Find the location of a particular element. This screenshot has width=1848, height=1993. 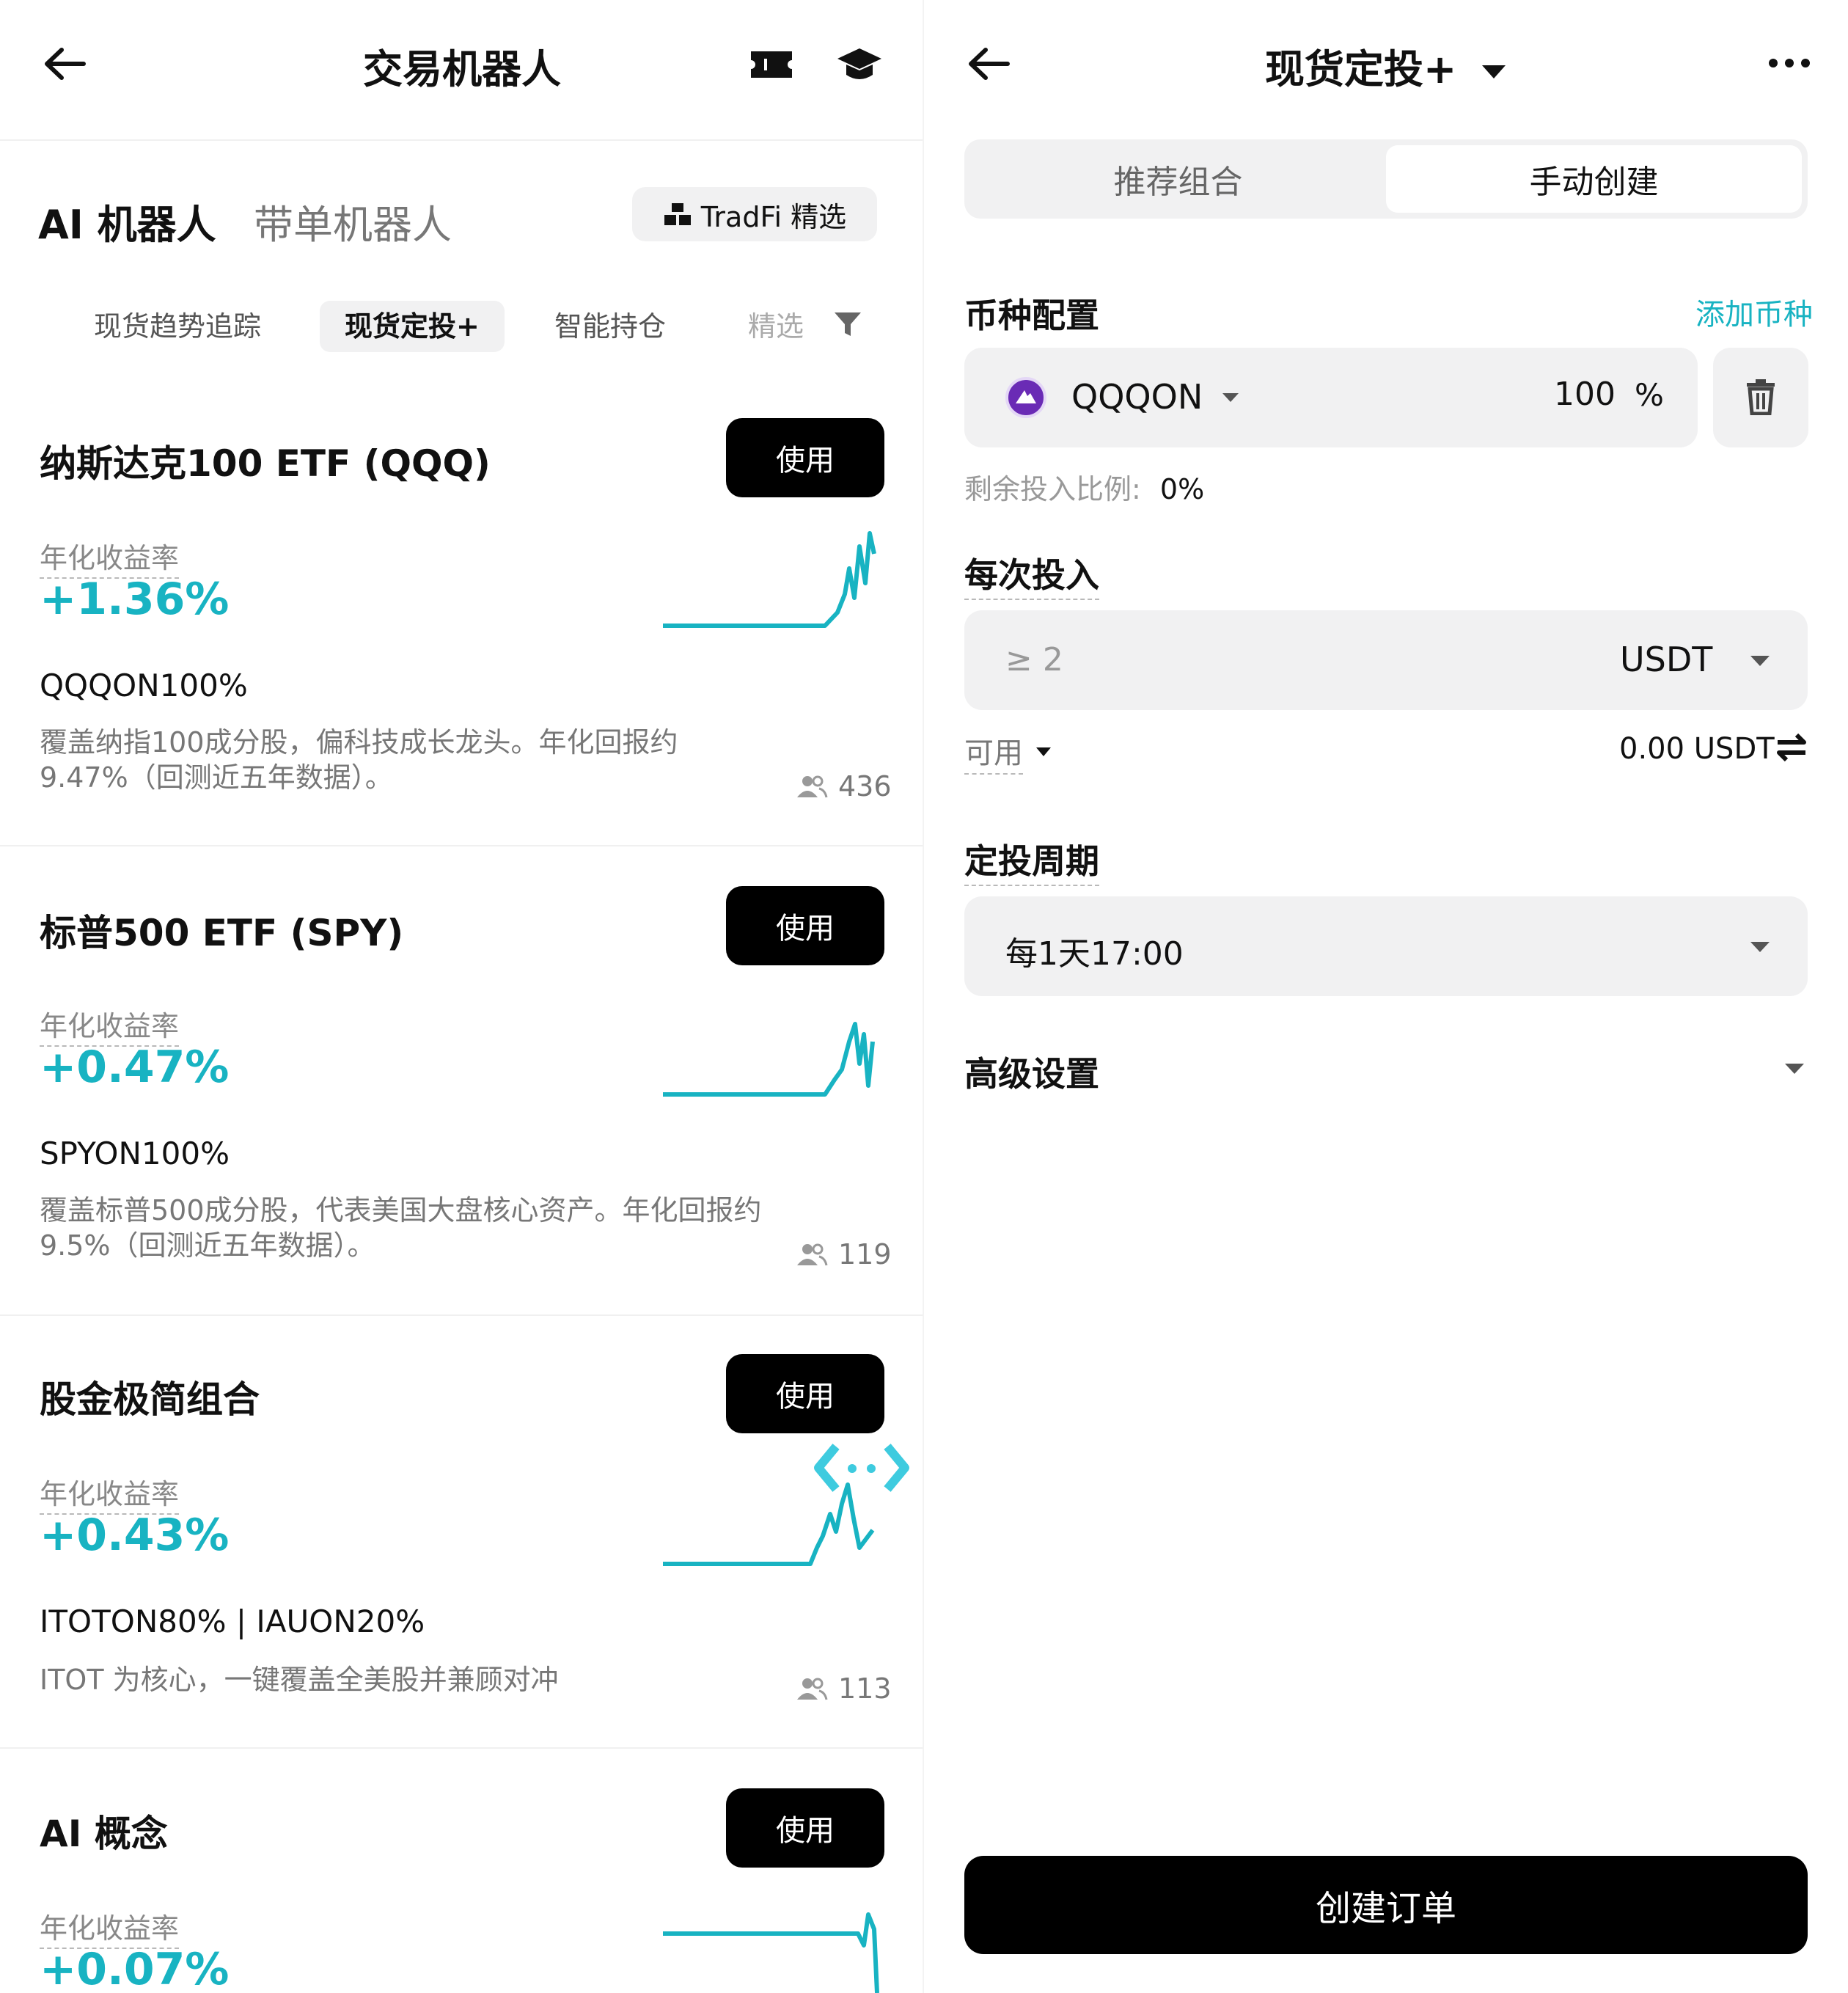

trash-icon is located at coordinates (1761, 397).